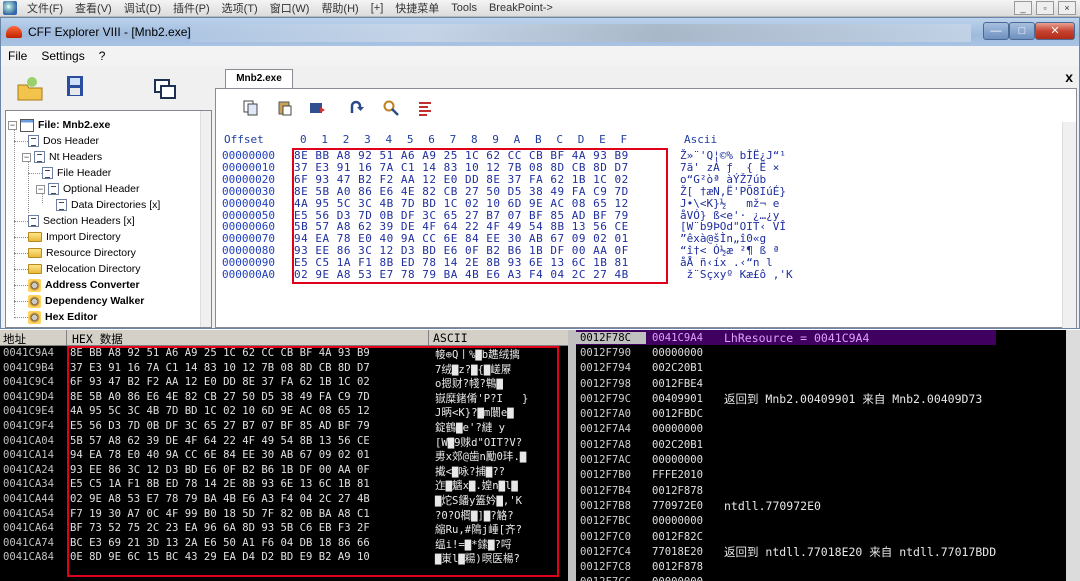  Describe the element at coordinates (84, 269) in the screenshot. I see `tree-item-relocation-directory: Relocation Directory` at that location.